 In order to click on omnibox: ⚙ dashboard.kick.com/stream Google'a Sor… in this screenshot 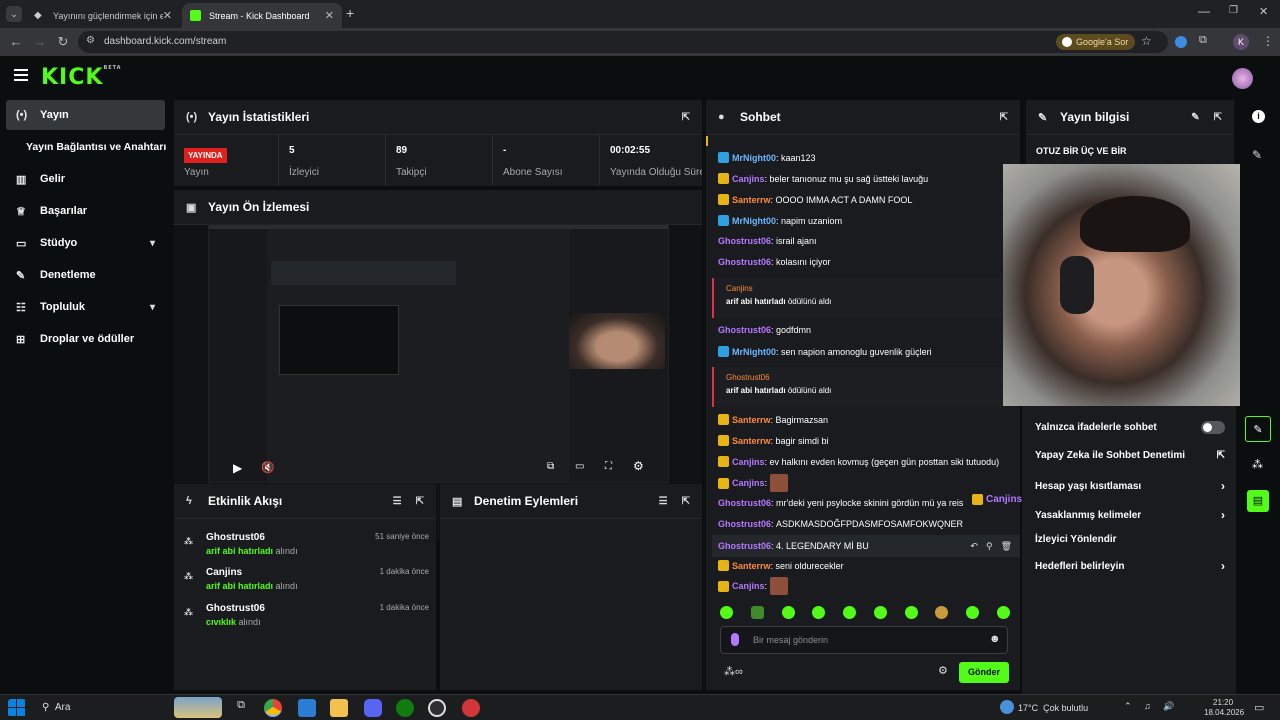, I will do `click(623, 42)`.